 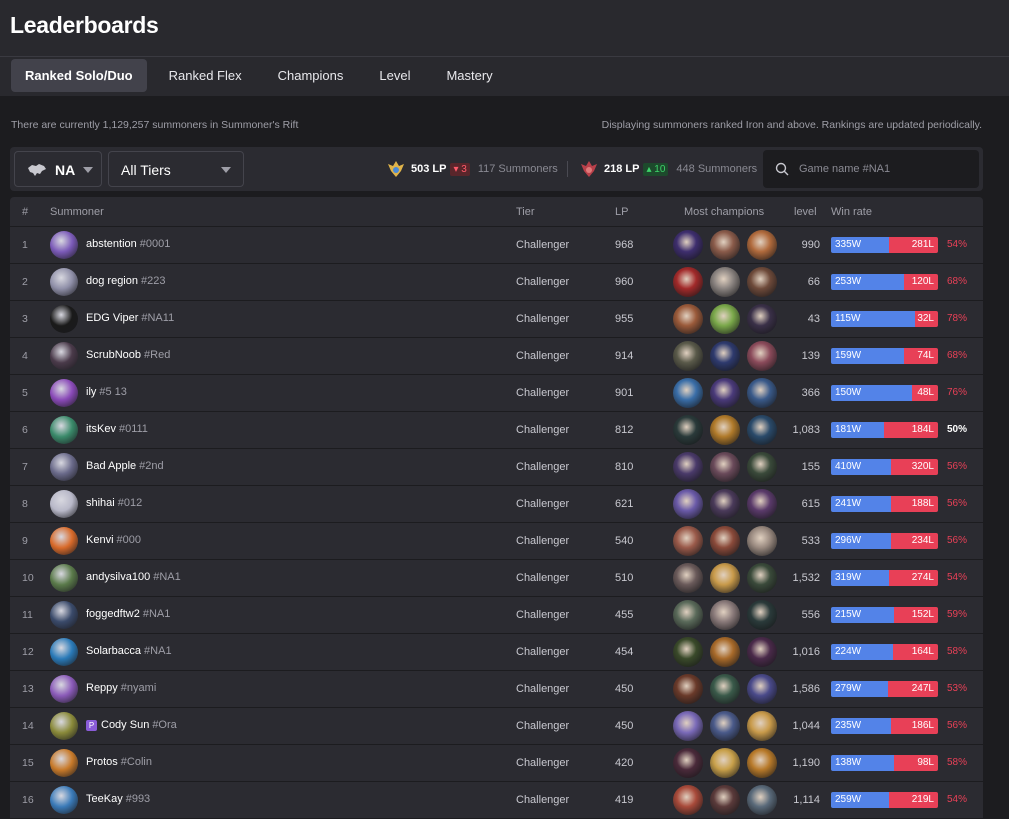 I want to click on table-row: 3 EDG Viper #NA11 Challenger 955 43 115W 32L 78%, so click(x=496, y=319).